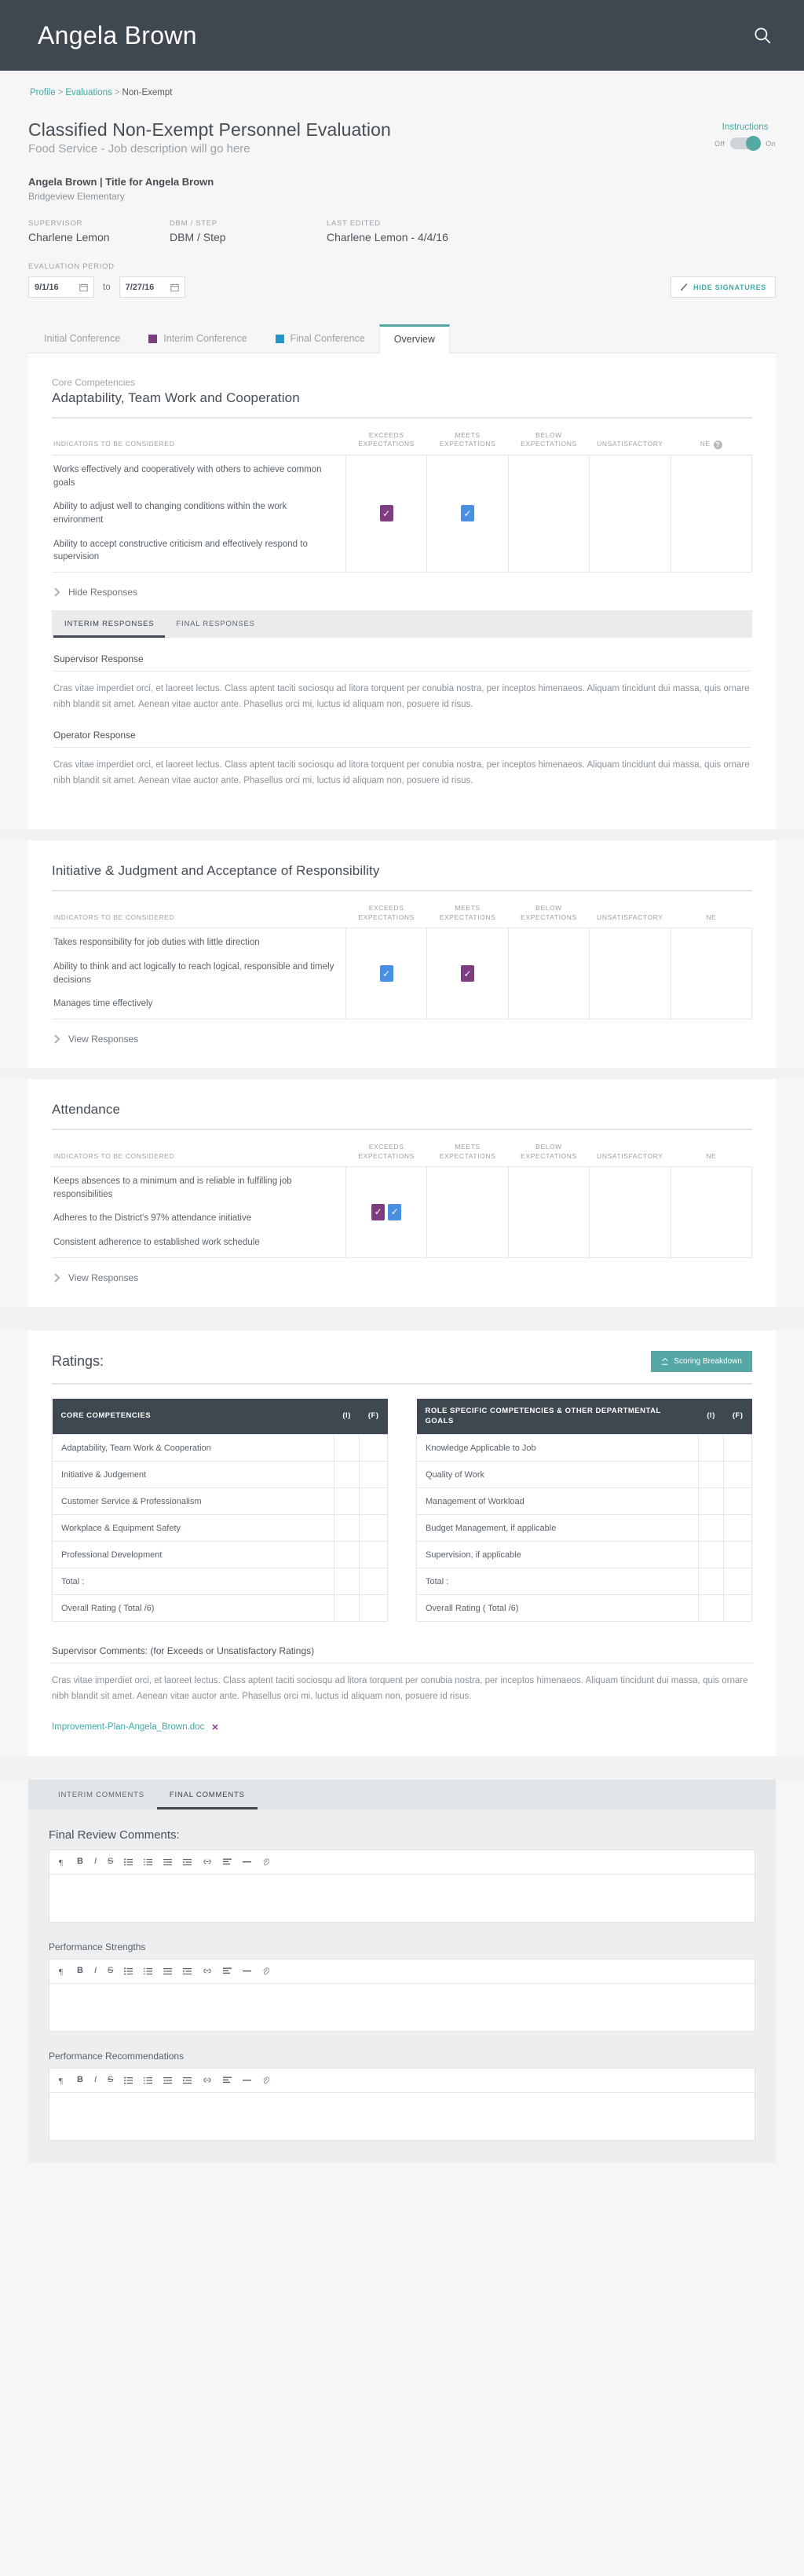 The image size is (804, 2576). What do you see at coordinates (215, 1728) in the screenshot?
I see `close-icon: ✕` at bounding box center [215, 1728].